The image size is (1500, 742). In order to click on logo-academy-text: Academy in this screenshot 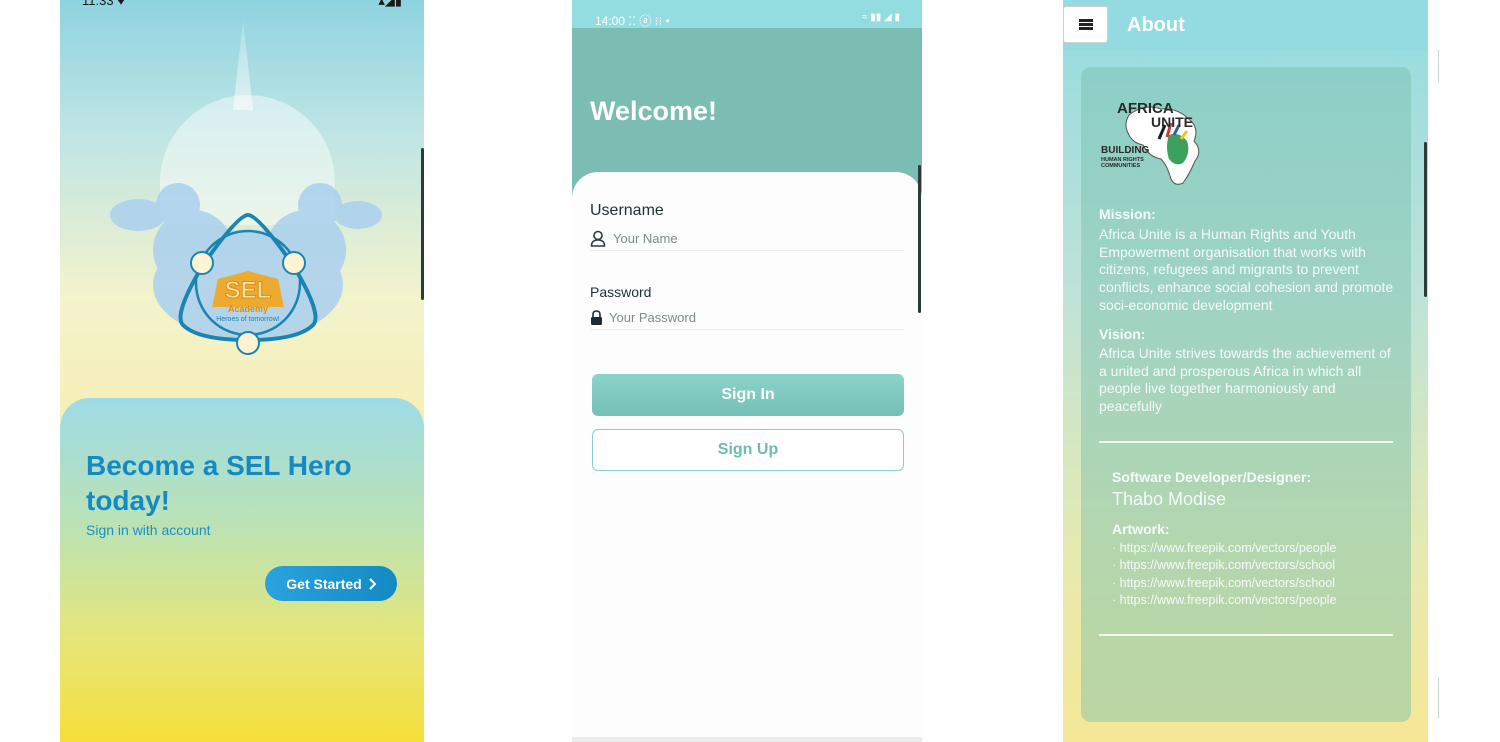, I will do `click(248, 309)`.